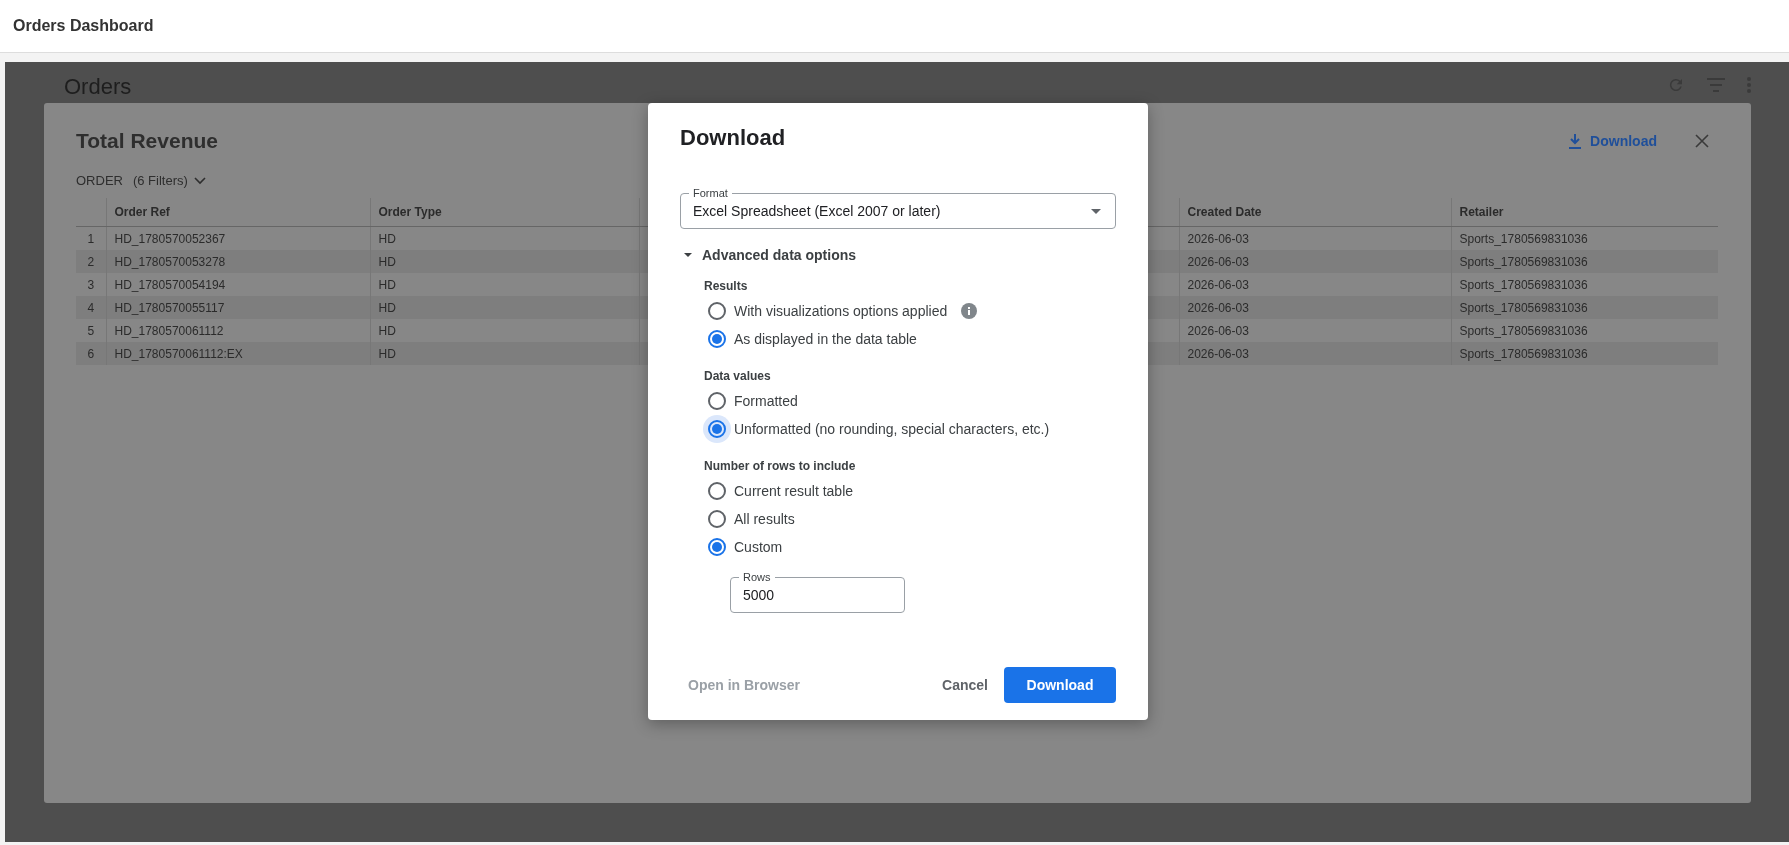 This screenshot has height=845, width=1789. What do you see at coordinates (238, 353) in the screenshot?
I see `table-cell: HD_1780570061112:EX` at bounding box center [238, 353].